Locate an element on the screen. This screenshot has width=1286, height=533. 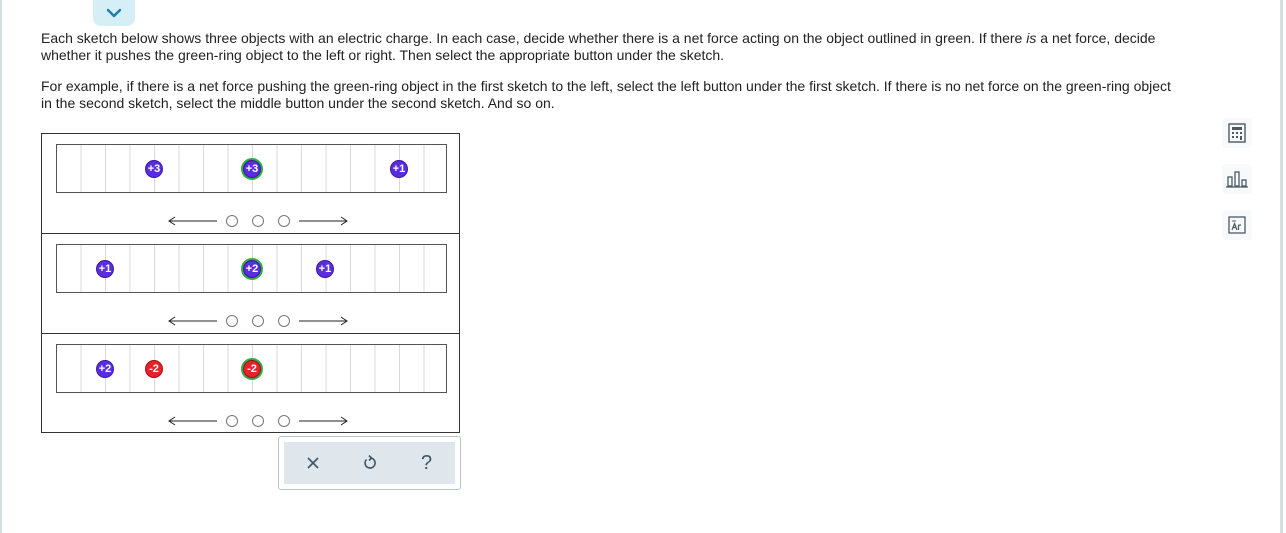
sketch-ruler: +2 -2 -2 is located at coordinates (251, 368).